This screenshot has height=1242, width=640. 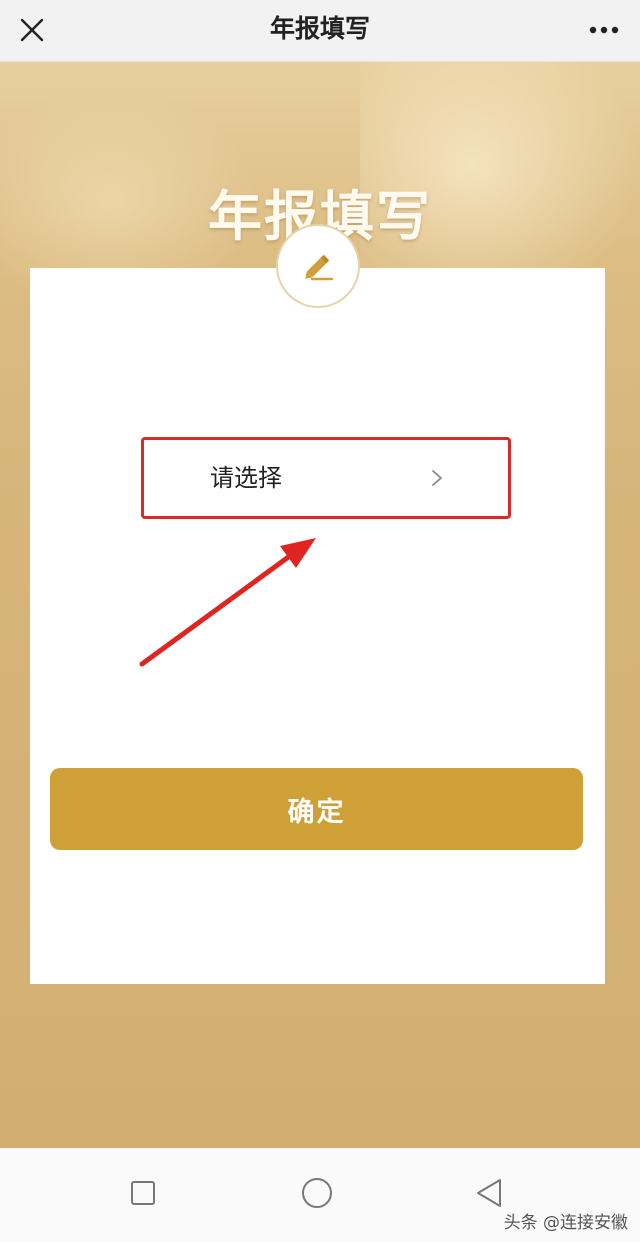 What do you see at coordinates (316, 809) in the screenshot?
I see `confirm-button: 确定` at bounding box center [316, 809].